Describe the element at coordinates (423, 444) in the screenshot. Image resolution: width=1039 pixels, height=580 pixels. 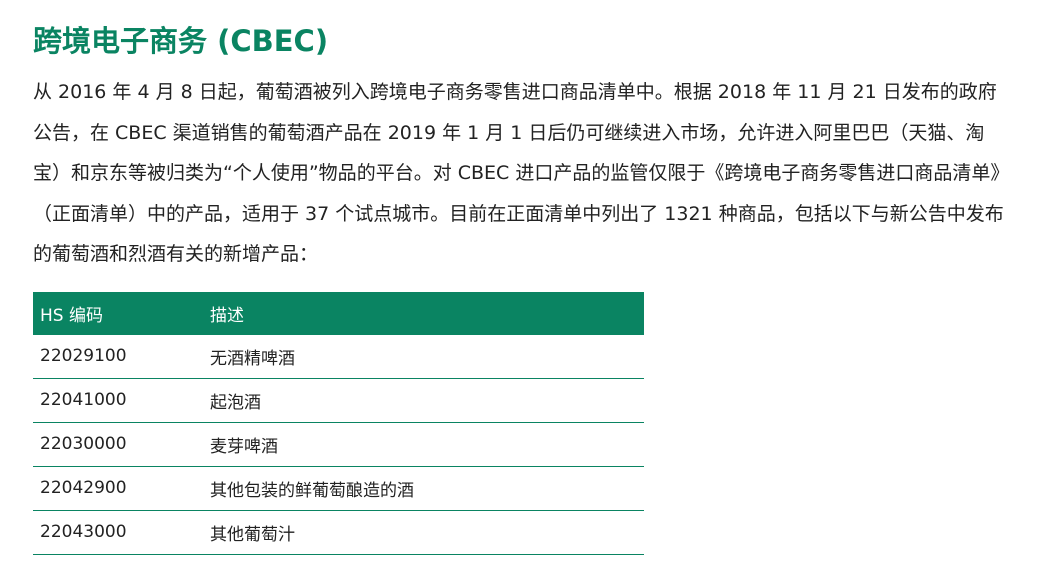
I see `description-cell: 麦芽啤酒` at that location.